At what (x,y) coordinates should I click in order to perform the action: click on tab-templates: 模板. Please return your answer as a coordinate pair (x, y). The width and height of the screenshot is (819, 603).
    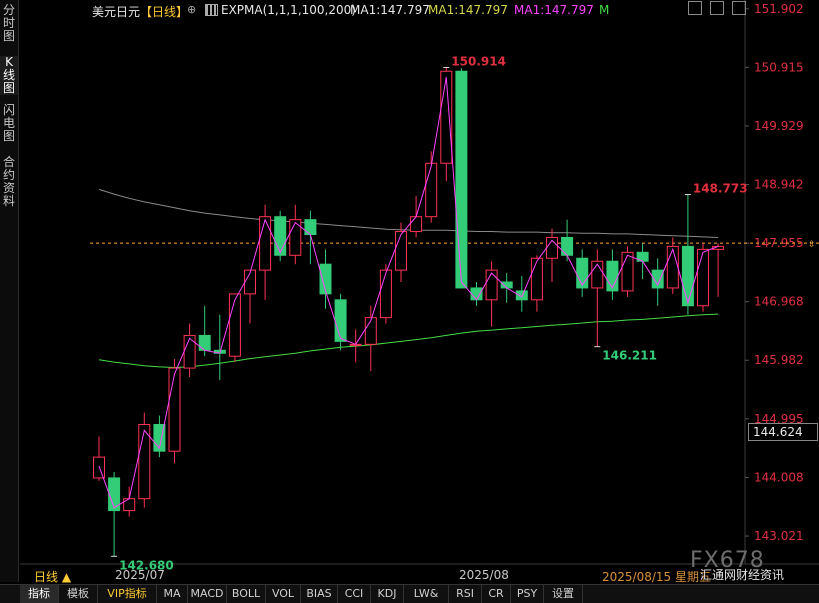
    Looking at the image, I should click on (78, 594).